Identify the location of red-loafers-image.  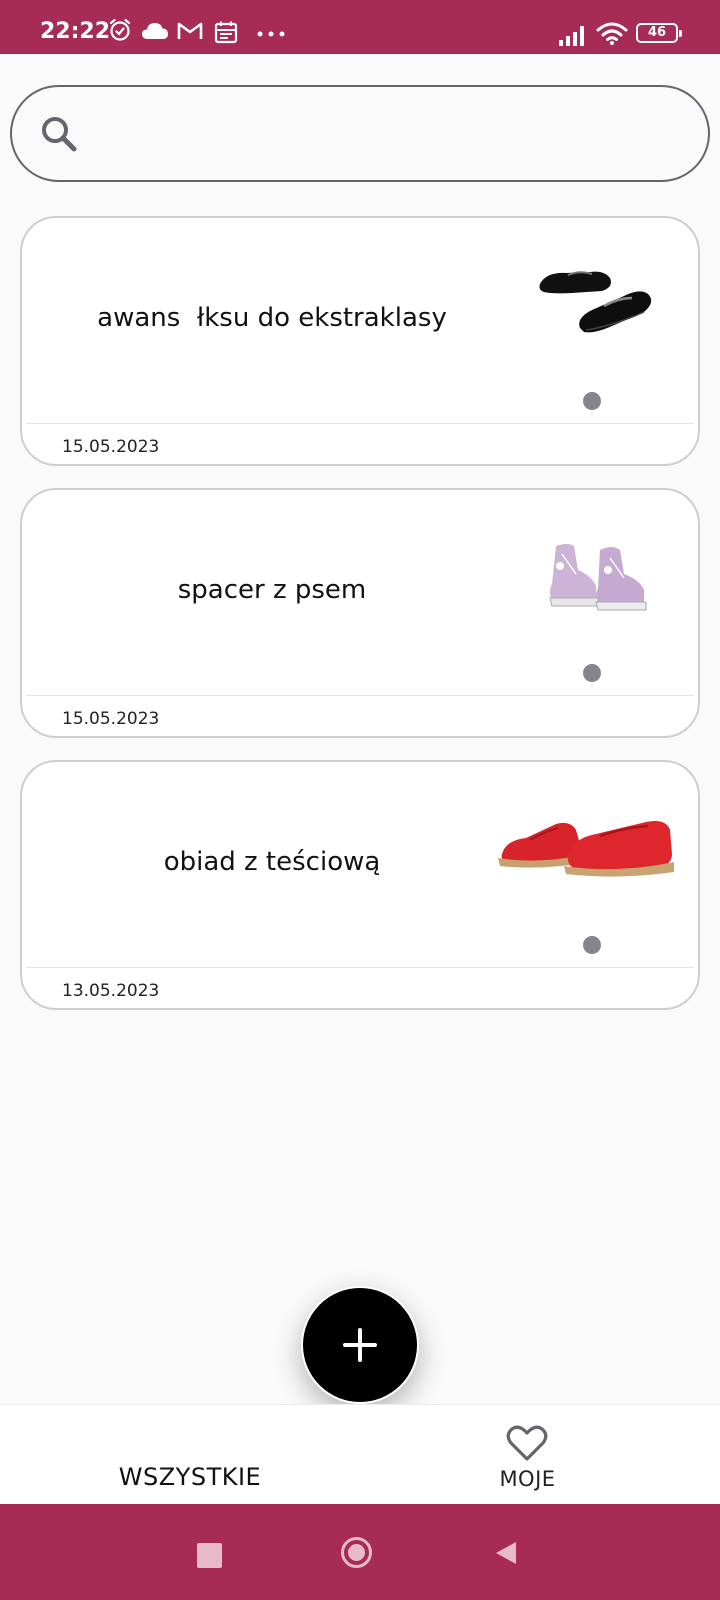
(586, 849).